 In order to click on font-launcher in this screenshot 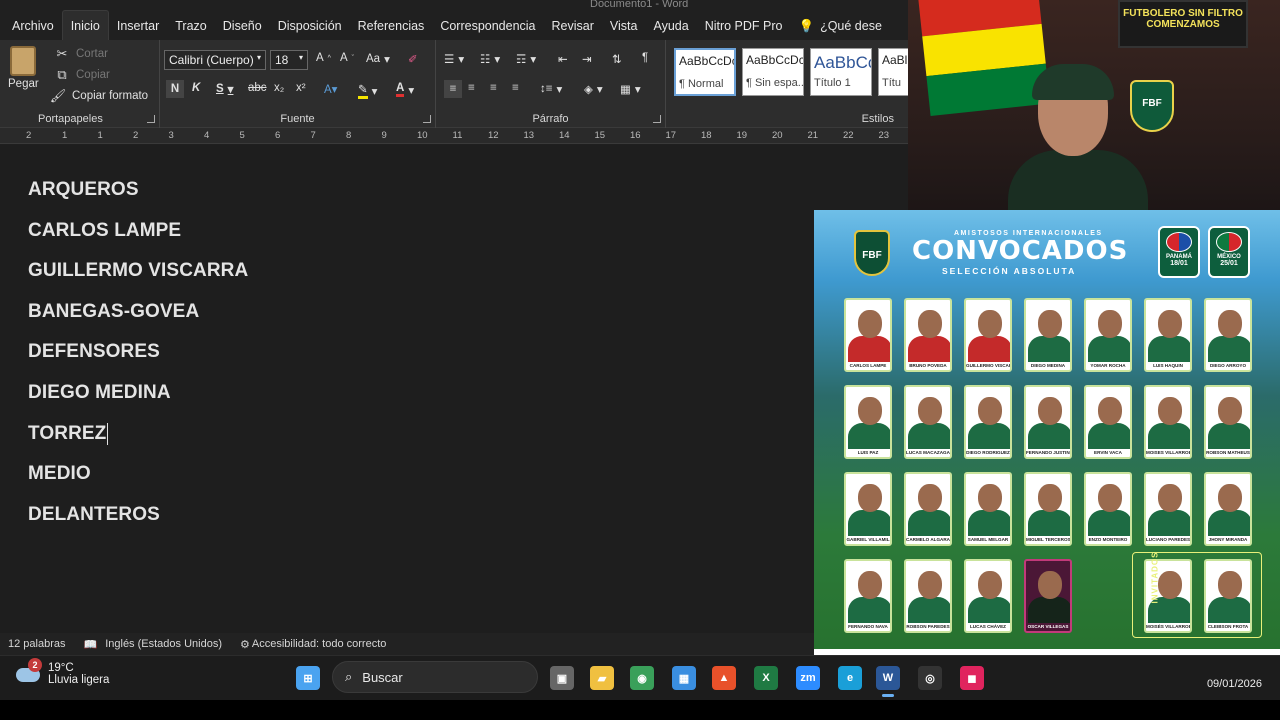, I will do `click(427, 119)`.